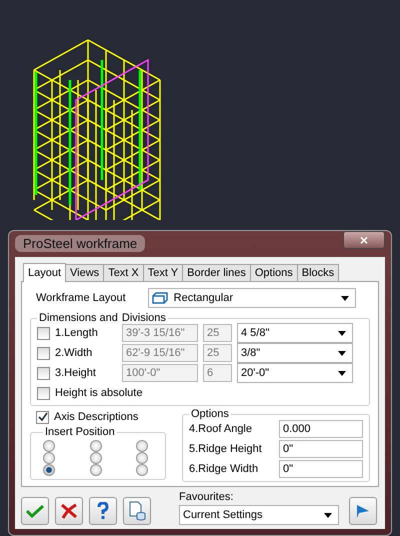 This screenshot has height=536, width=400. I want to click on checkmark-icon, so click(35, 511).